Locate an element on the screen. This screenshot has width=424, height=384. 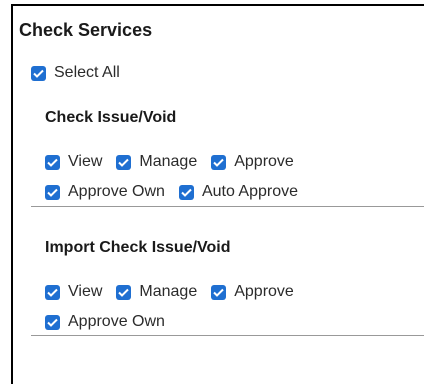
select-all-checkbox is located at coordinates (38, 73).